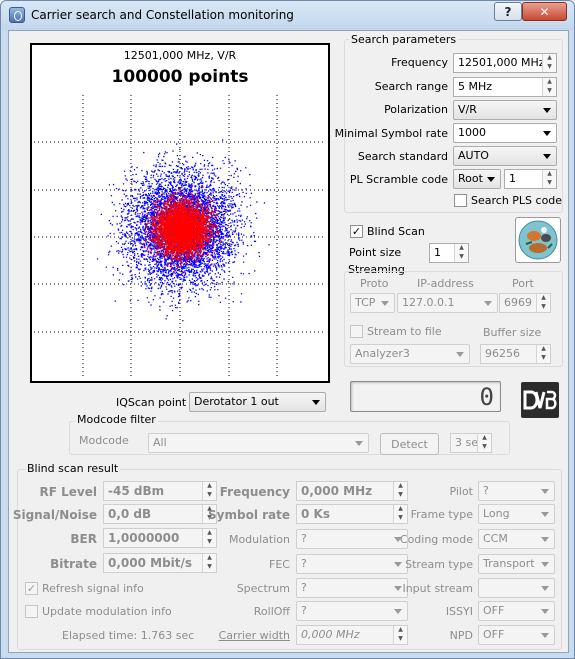  What do you see at coordinates (411, 86) in the screenshot?
I see `search-range-label: Search range` at bounding box center [411, 86].